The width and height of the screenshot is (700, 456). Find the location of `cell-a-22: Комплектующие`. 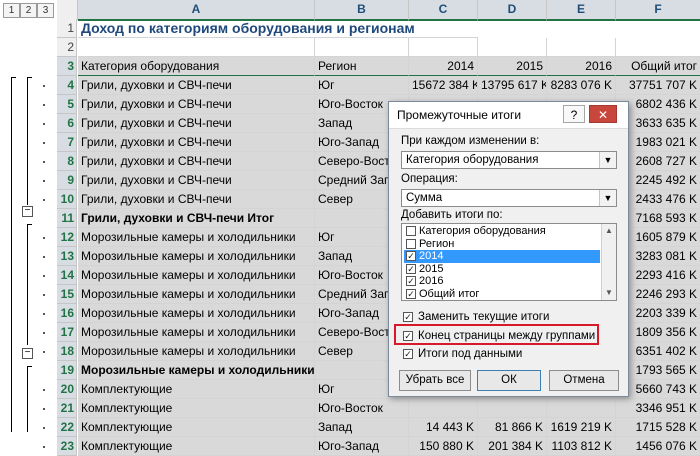

cell-a-22: Комплектующие is located at coordinates (196, 427).